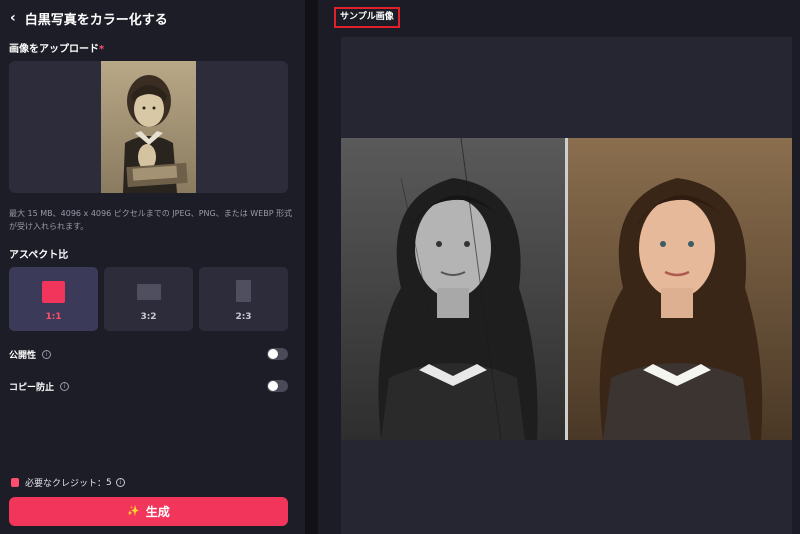  What do you see at coordinates (367, 17) in the screenshot?
I see `sample-image-label: サンプル画像` at bounding box center [367, 17].